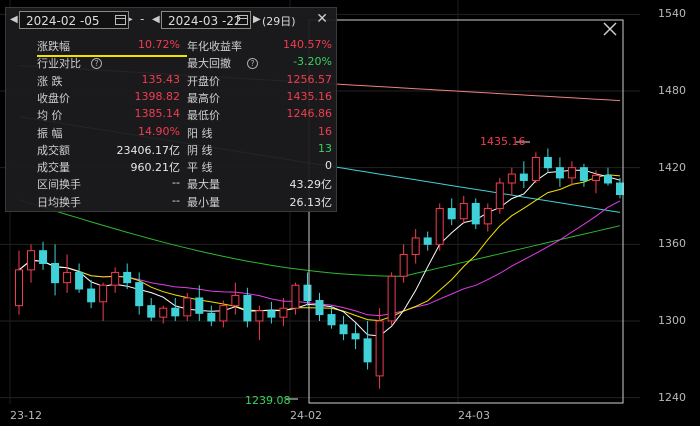 The height and width of the screenshot is (426, 700). Describe the element at coordinates (203, 185) in the screenshot. I see `stat-label: 最大量` at that location.